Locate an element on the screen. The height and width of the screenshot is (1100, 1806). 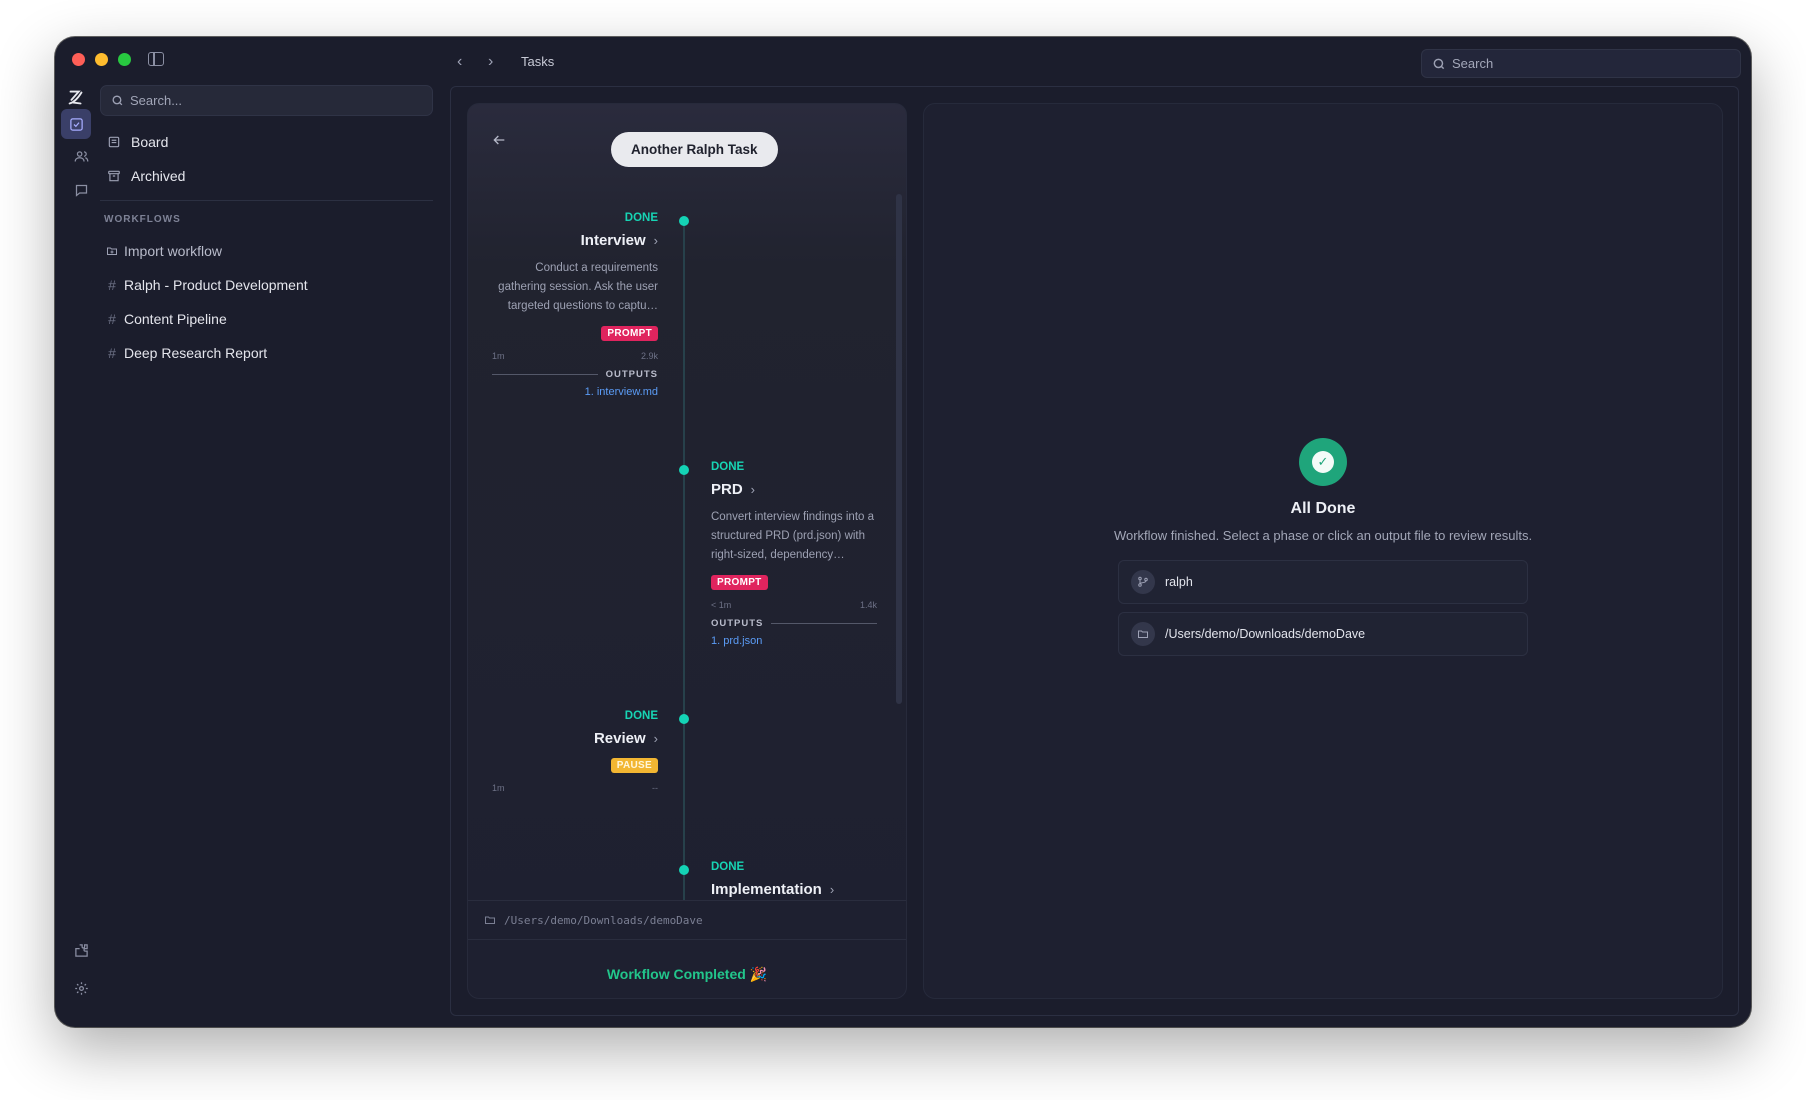
workflow-item-label: Content Pipeline is located at coordinates (175, 319).